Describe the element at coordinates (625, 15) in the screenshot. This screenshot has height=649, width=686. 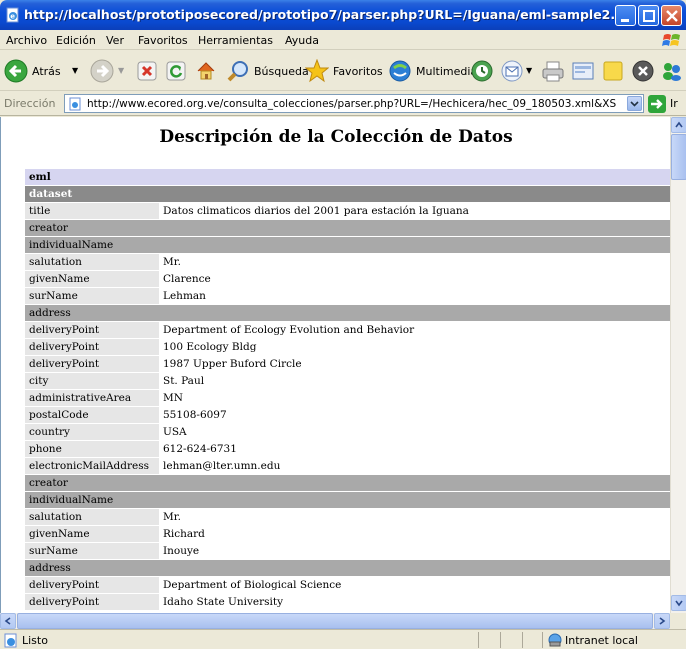
I see `minimize-button` at that location.